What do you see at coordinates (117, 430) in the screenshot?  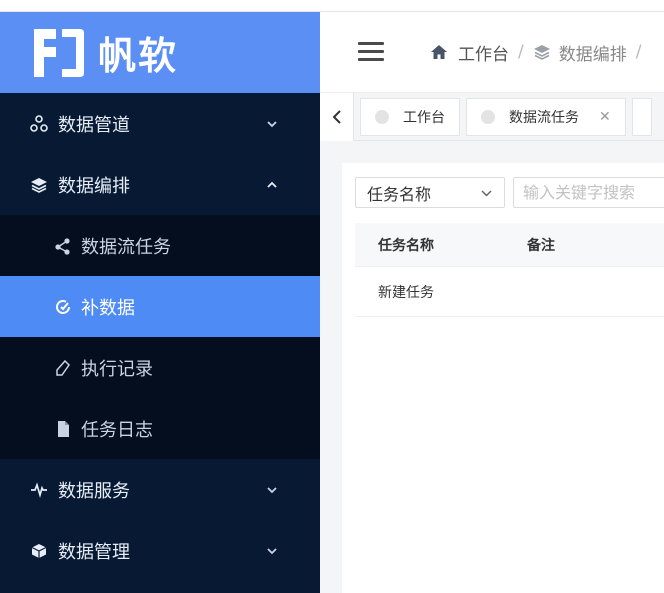 I see `sidebar-item-label: 任务日志` at bounding box center [117, 430].